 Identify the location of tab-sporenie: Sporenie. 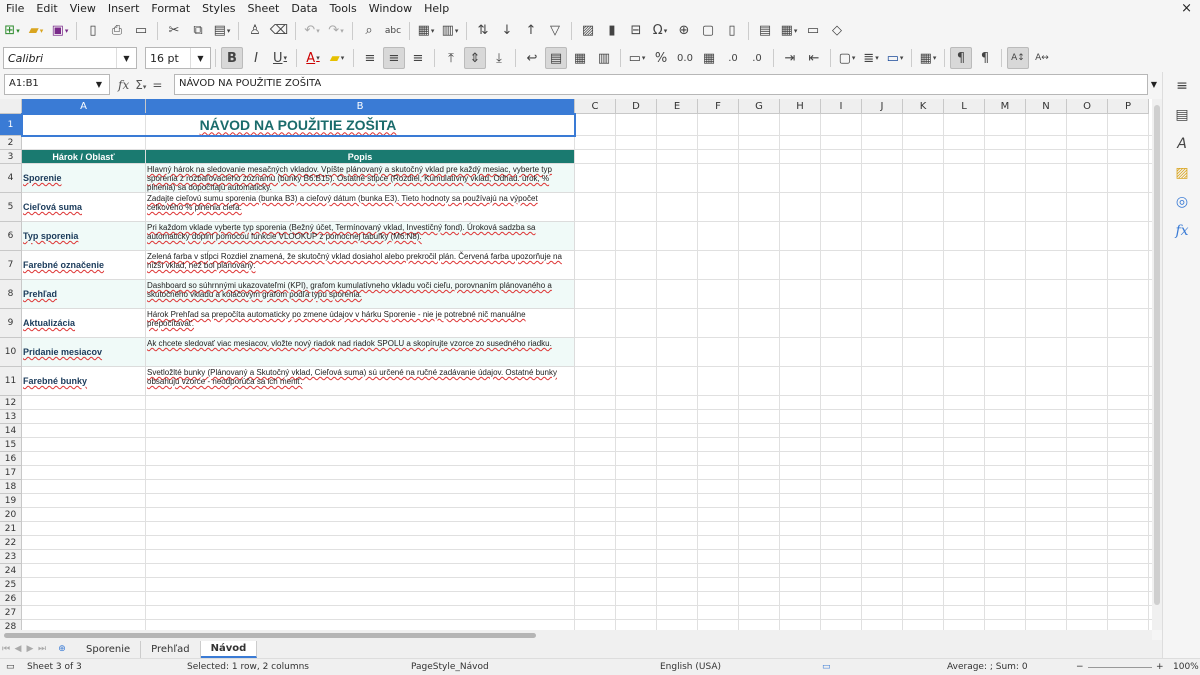
(109, 649).